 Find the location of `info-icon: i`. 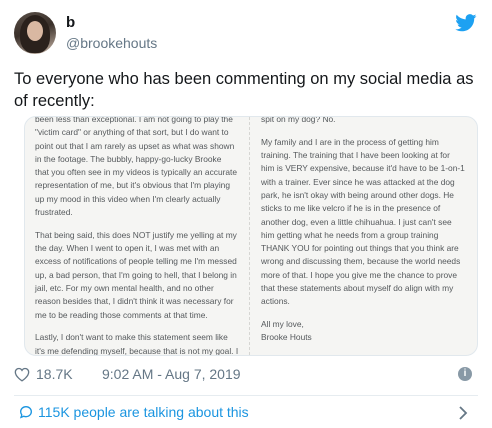

info-icon: i is located at coordinates (465, 374).